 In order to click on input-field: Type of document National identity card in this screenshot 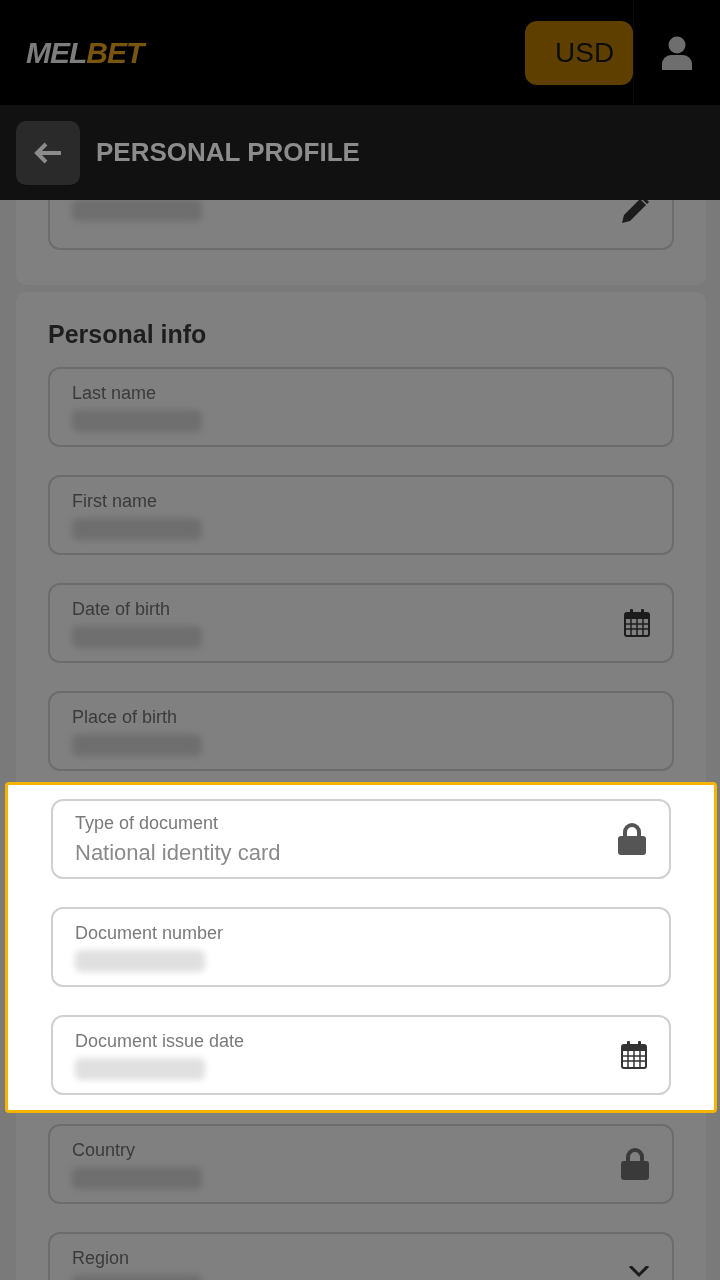, I will do `click(361, 839)`.